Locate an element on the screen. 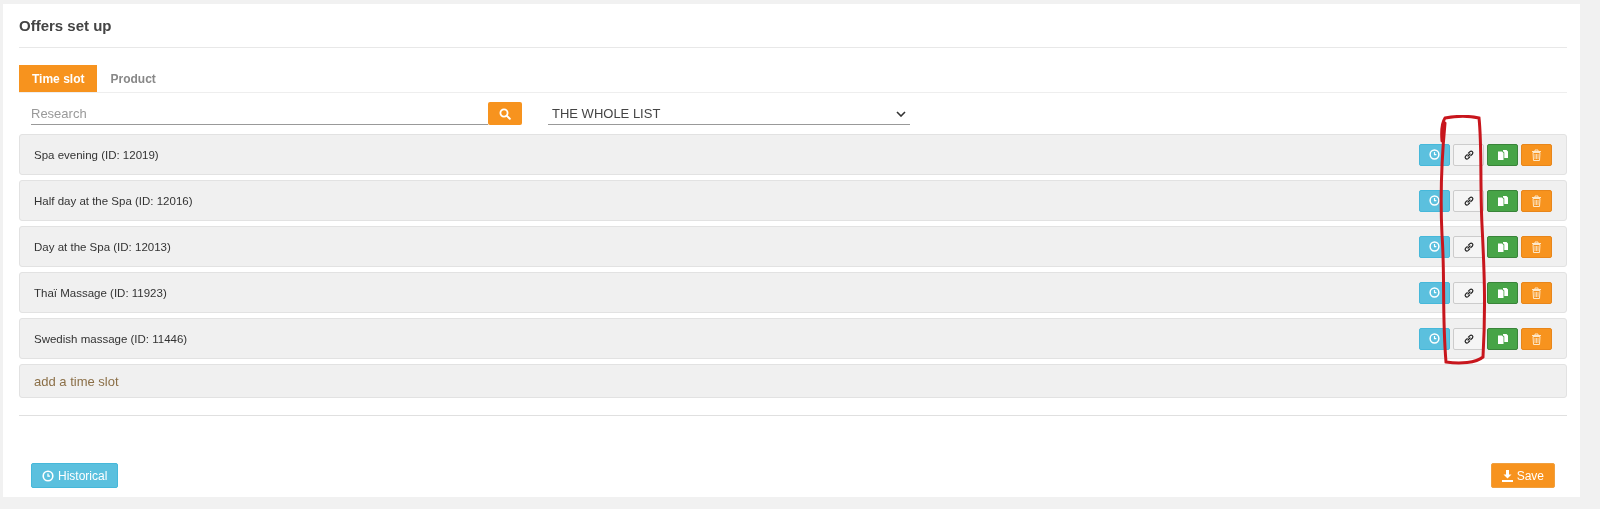  time-slot-name: Thaï Massage (ID: 11923) is located at coordinates (100, 292).